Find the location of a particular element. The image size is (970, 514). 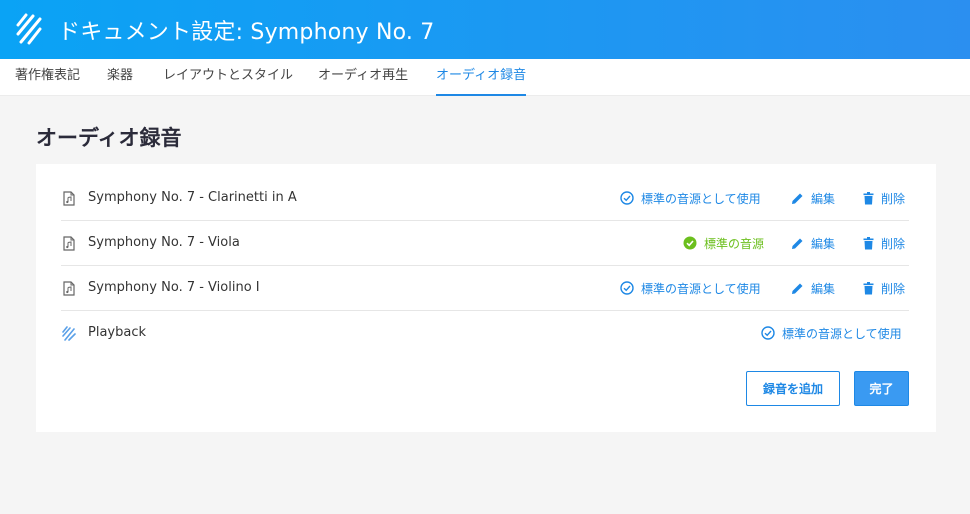

default-status-label: 標準の音源 is located at coordinates (734, 243).